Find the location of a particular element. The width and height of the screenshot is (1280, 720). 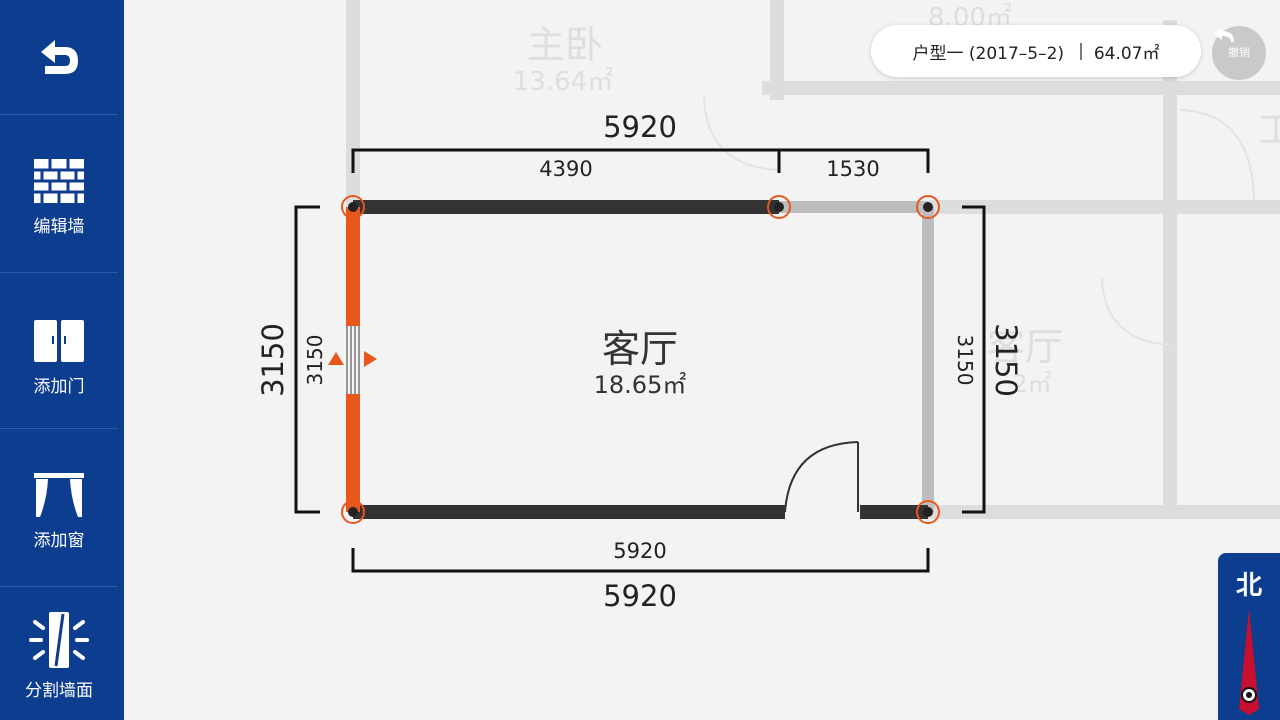

sidebar: 编辑墙 添加门 添加窗 分割墙面 is located at coordinates (62, 360).